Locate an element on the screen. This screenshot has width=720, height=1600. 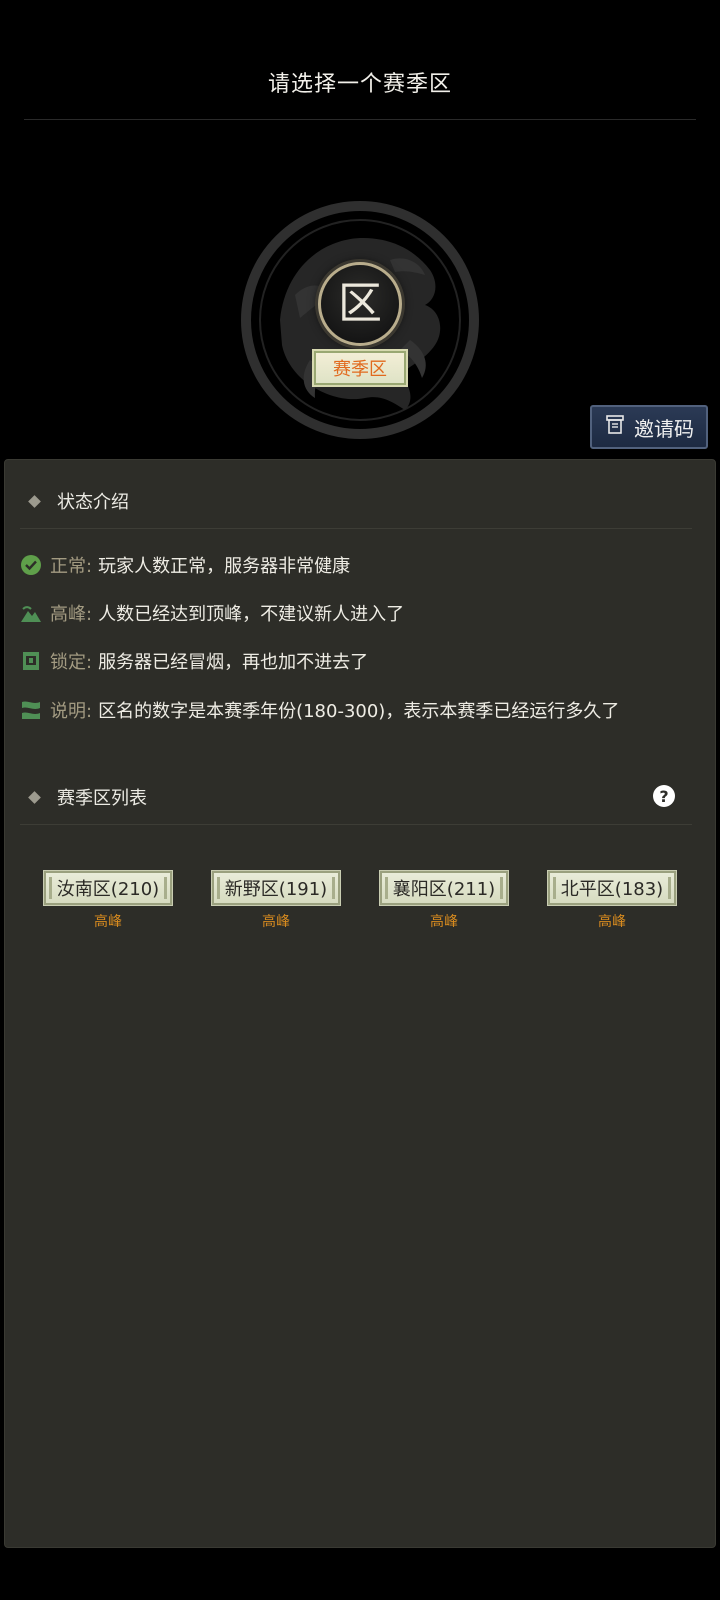
zone-list-section-title: 赛季区列表 is located at coordinates (102, 798).